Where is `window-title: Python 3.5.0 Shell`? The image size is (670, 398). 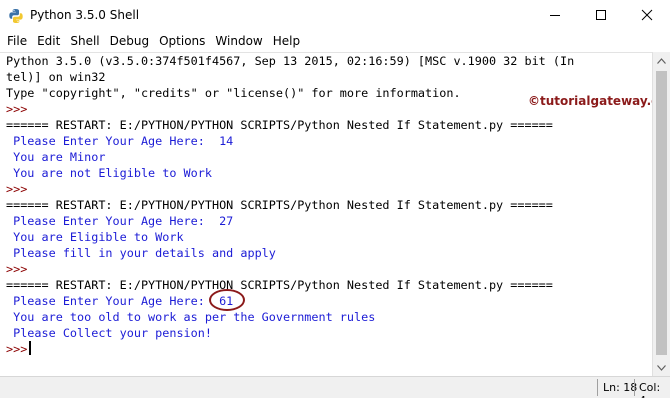 window-title: Python 3.5.0 Shell is located at coordinates (85, 15).